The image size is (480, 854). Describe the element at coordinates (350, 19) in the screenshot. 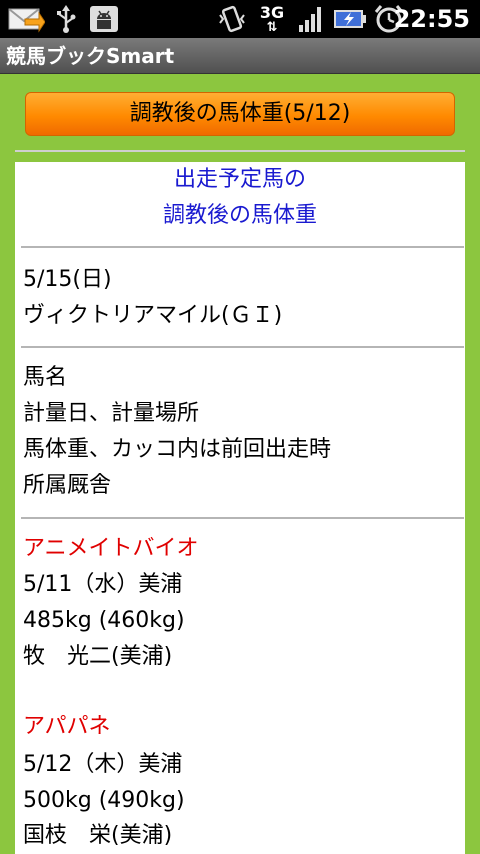

I see `battery-charging-icon` at that location.